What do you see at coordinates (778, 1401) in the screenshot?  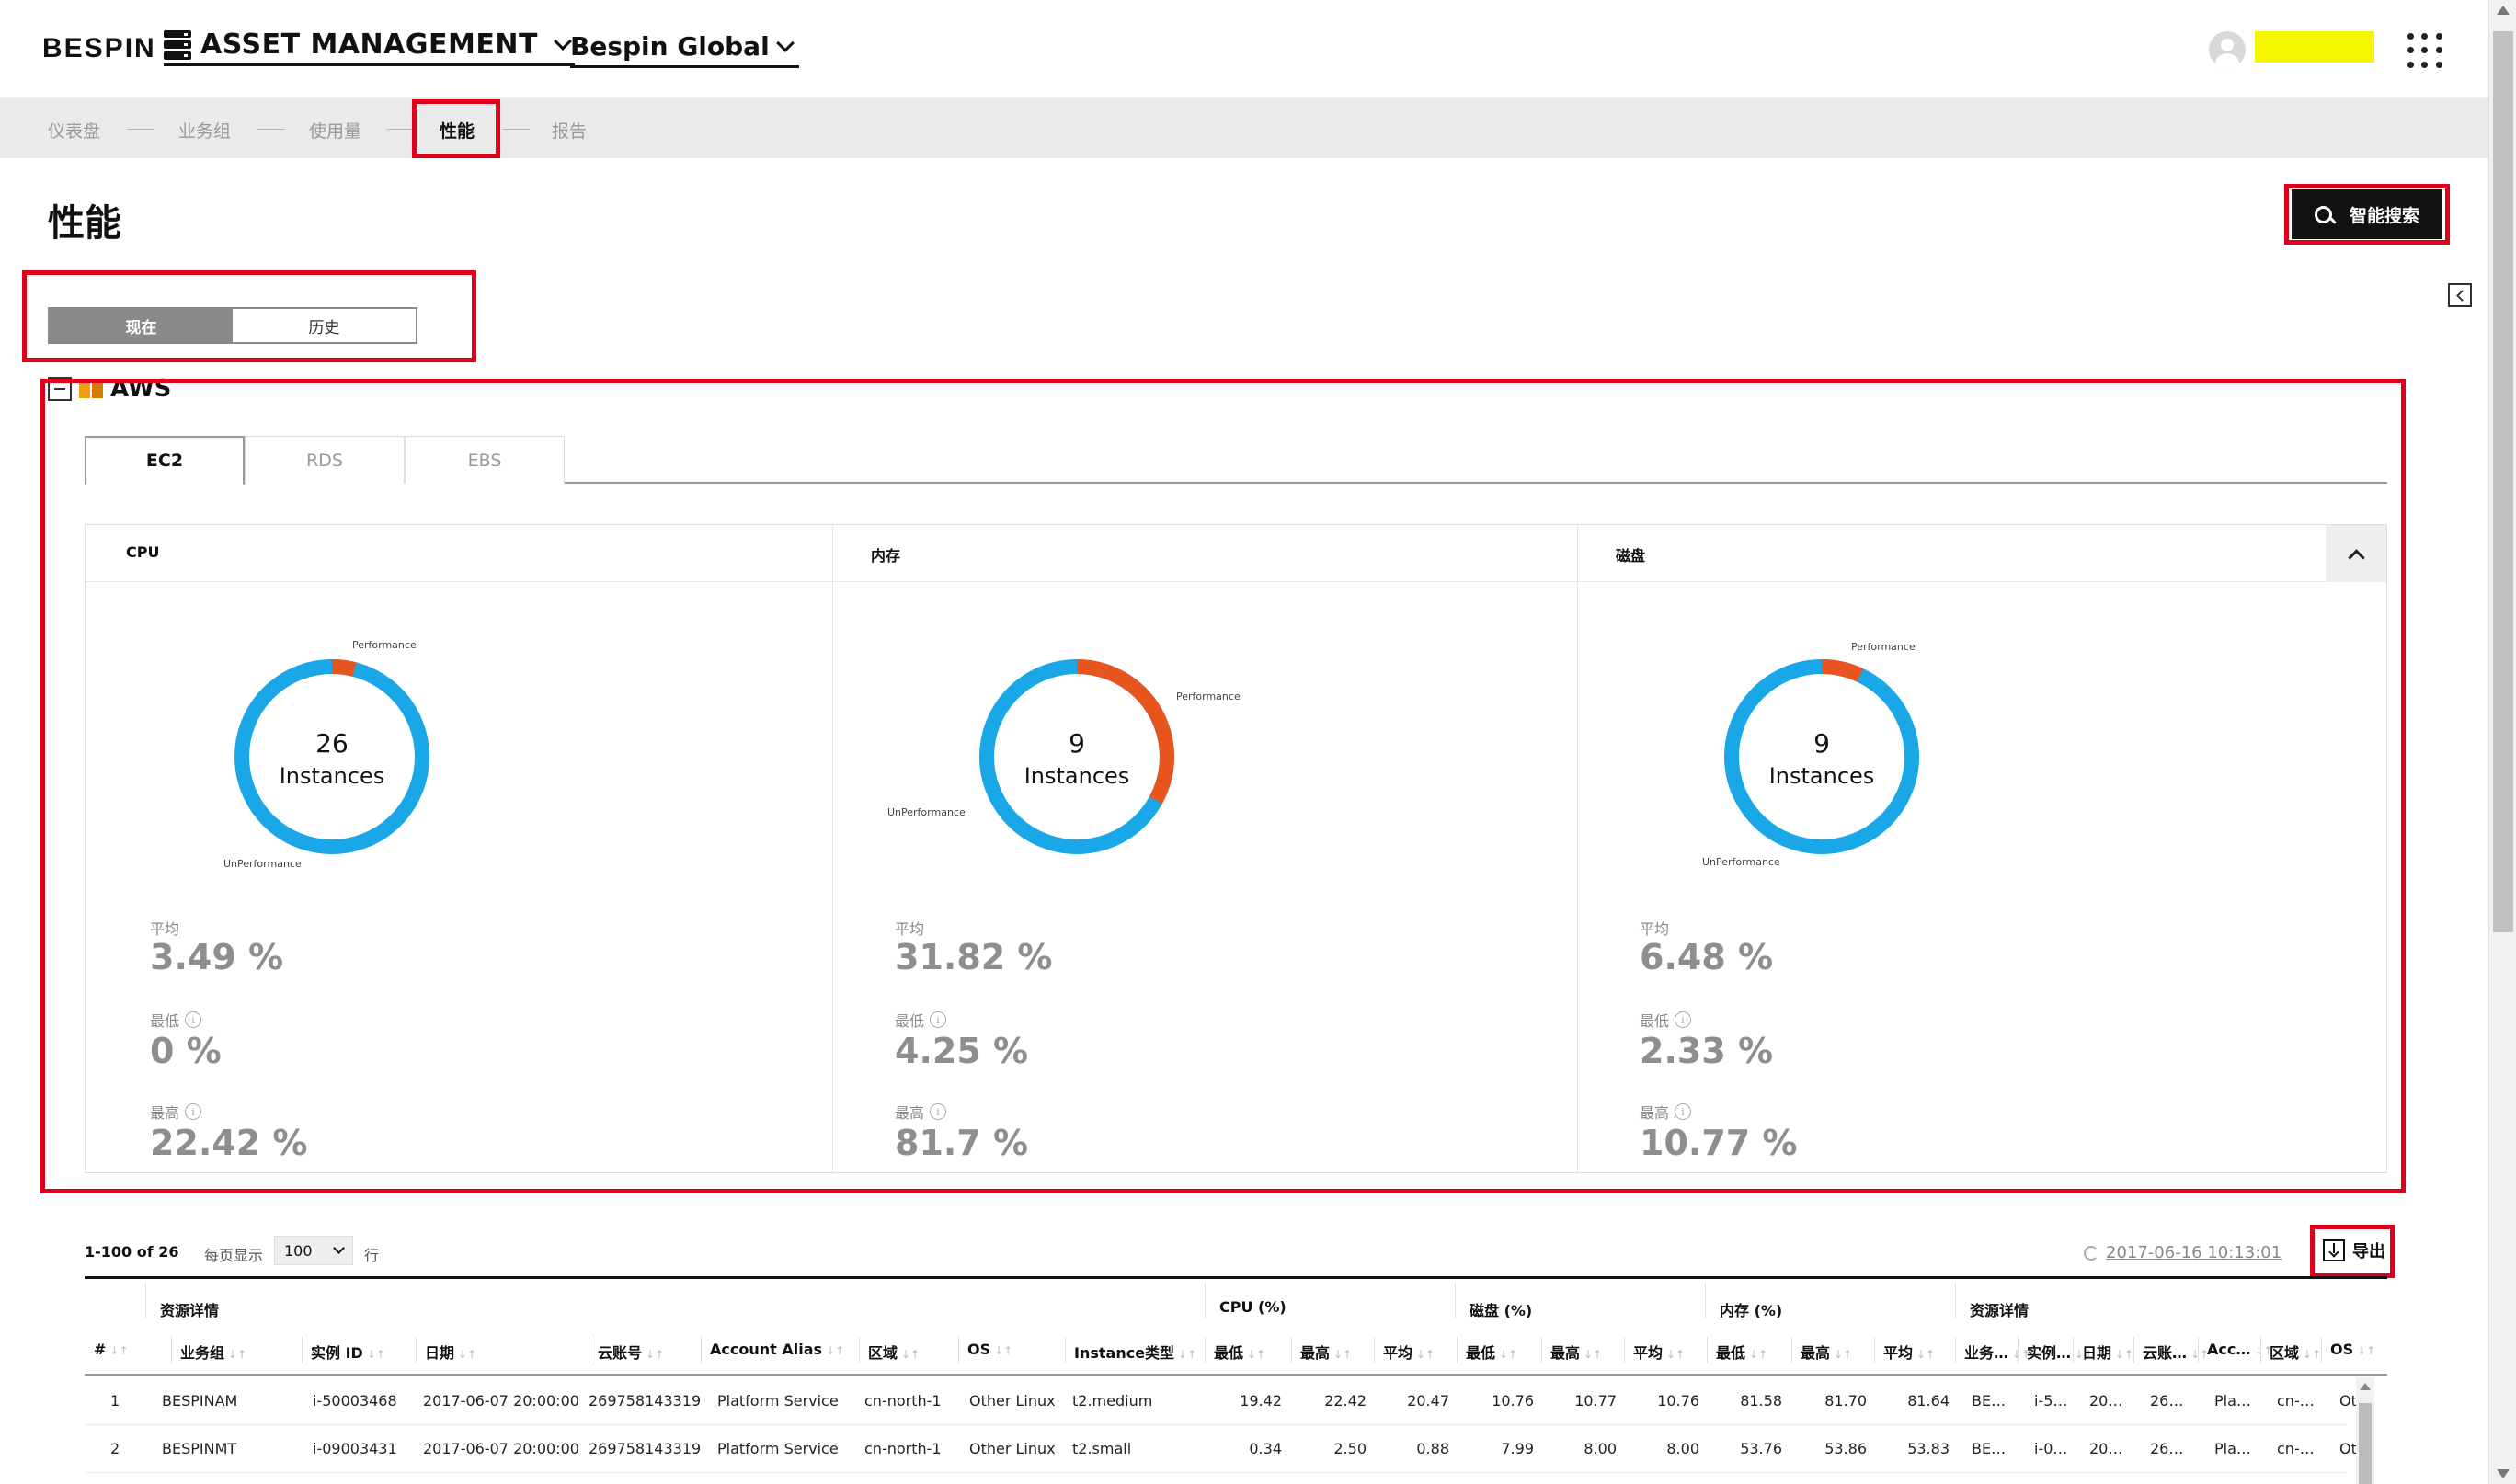 I see `table-cell: Platform Service` at bounding box center [778, 1401].